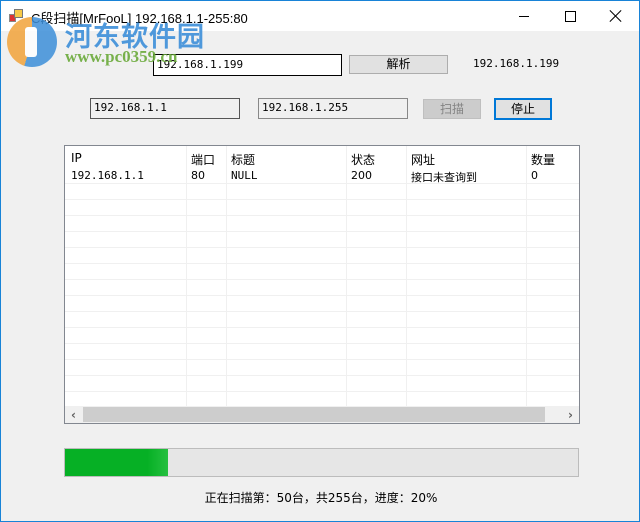 This screenshot has height=522, width=640. Describe the element at coordinates (314, 414) in the screenshot. I see `scrollbar-thumb` at that location.